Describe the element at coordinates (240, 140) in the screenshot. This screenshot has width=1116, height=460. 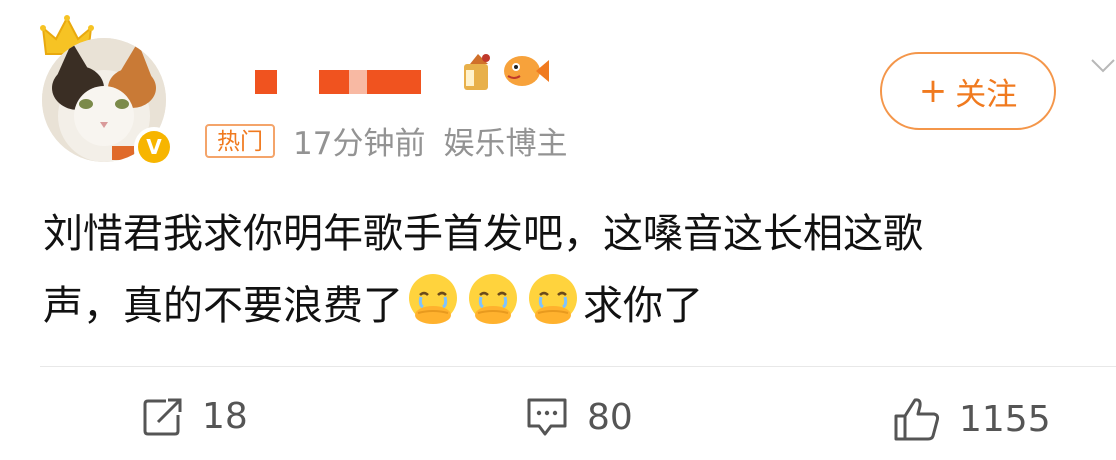
I see `hot-badge: 热门` at that location.